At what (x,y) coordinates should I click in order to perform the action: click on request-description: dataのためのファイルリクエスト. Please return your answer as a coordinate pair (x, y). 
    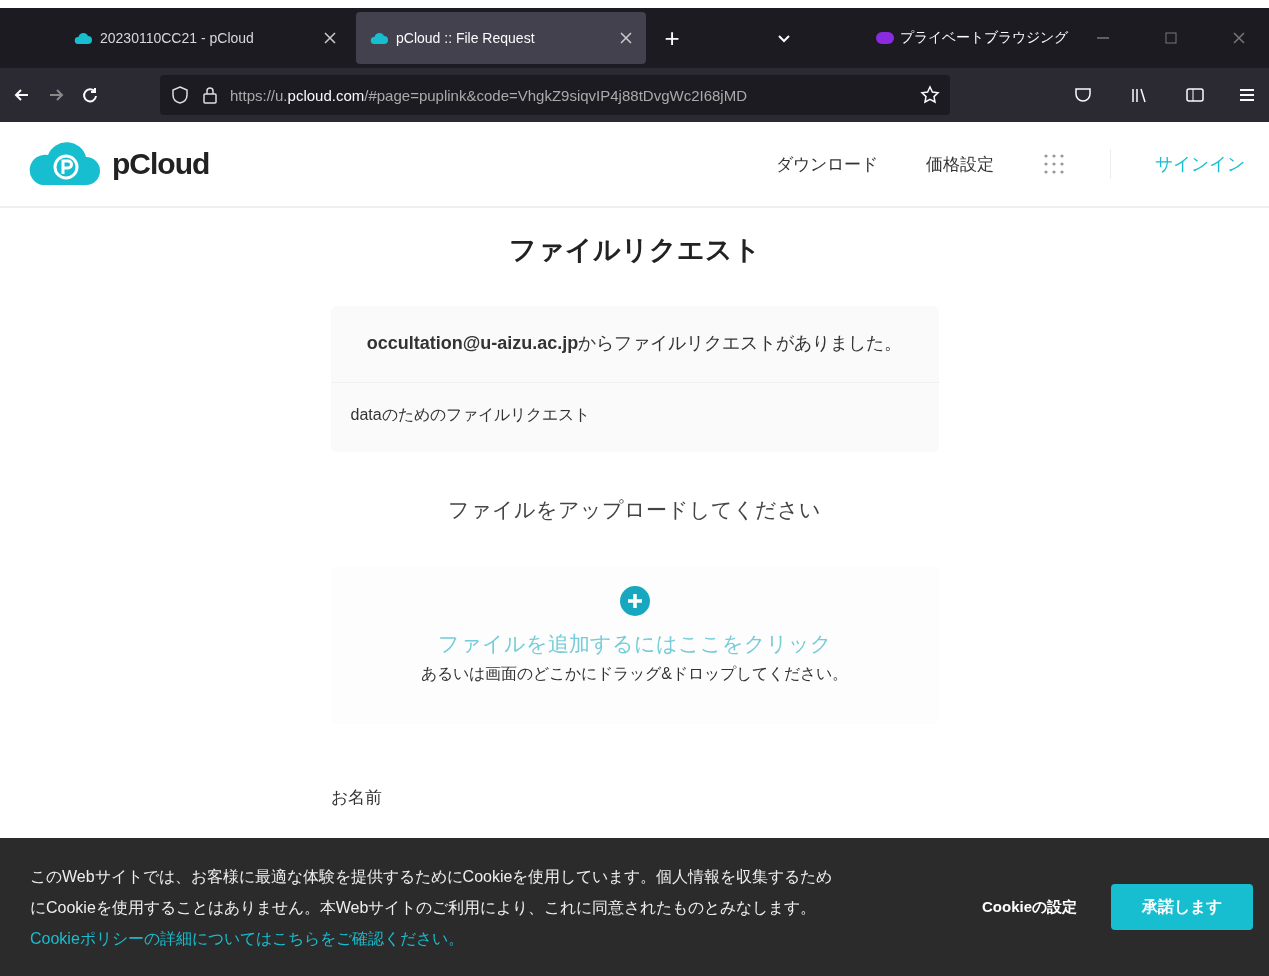
    Looking at the image, I should click on (470, 415).